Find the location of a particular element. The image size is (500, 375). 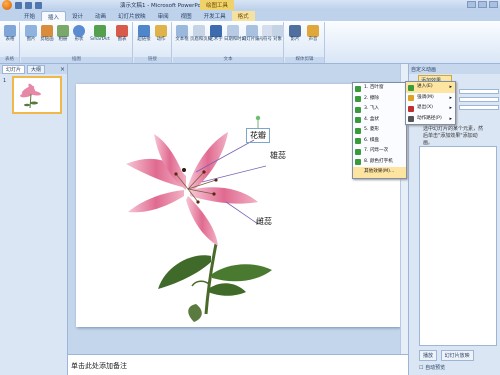

sound-button: 声音 is located at coordinates (313, 33).